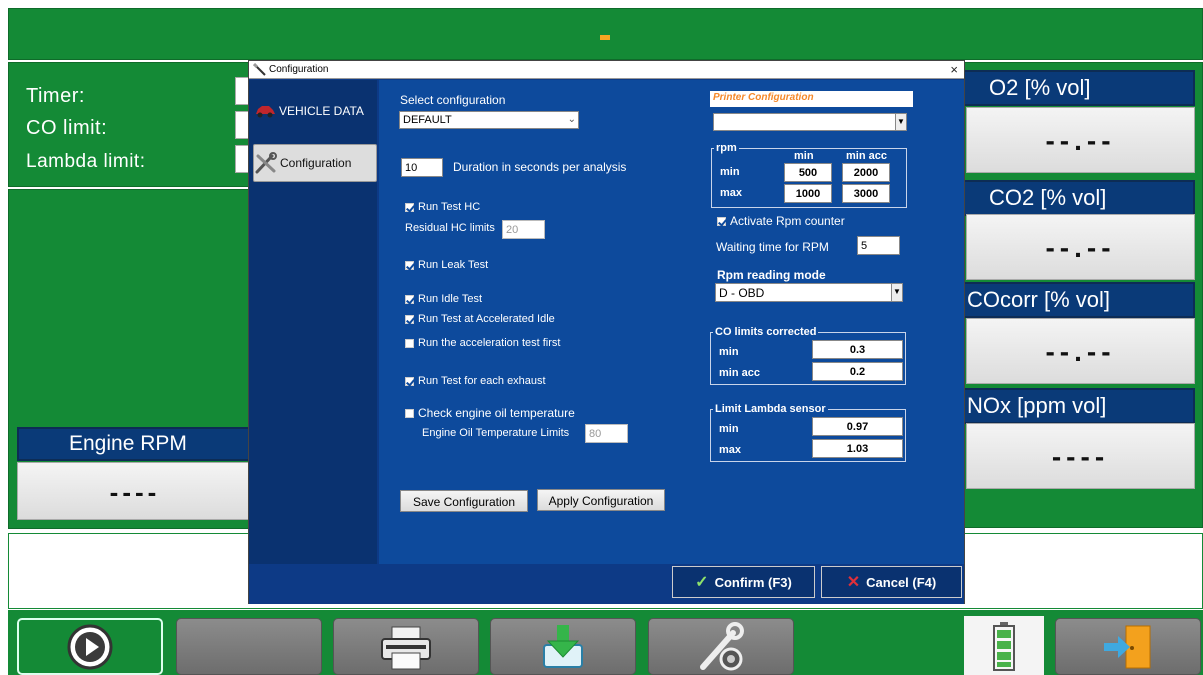  What do you see at coordinates (954, 70) in the screenshot?
I see `close-icon: ×` at bounding box center [954, 70].